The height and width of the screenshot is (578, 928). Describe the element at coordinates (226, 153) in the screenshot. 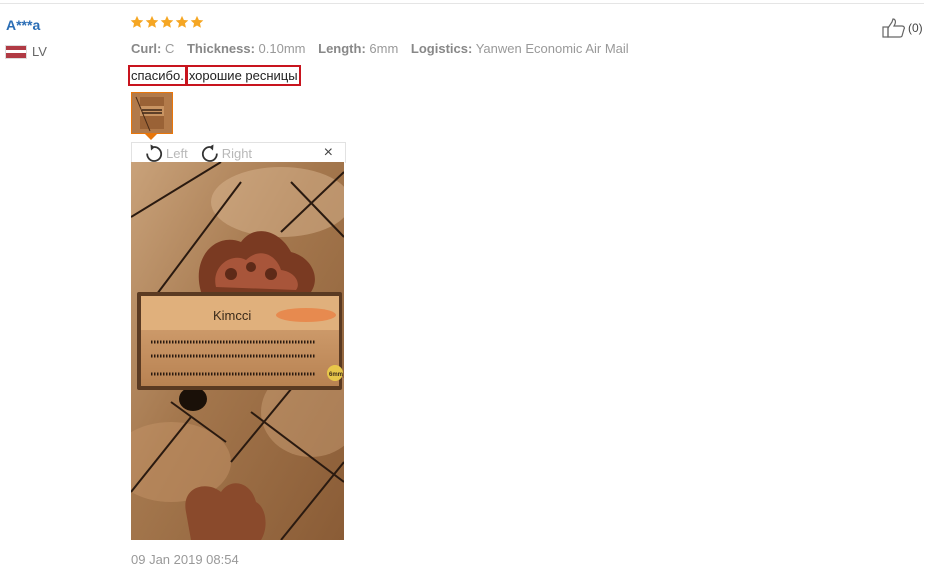

I see `rotate-right-button: Right` at that location.